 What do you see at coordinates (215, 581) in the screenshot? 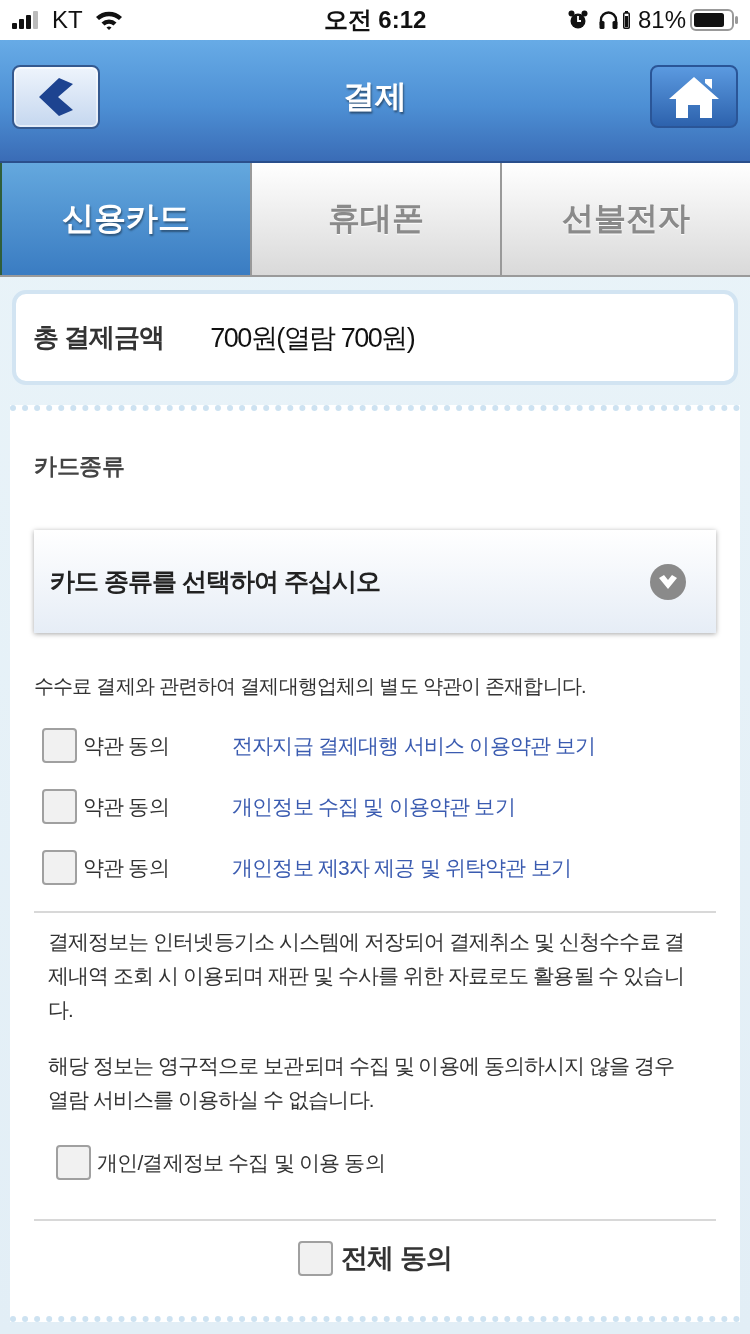
I see `select-prompt: 카드 종류를 선택하여 주십시오` at bounding box center [215, 581].